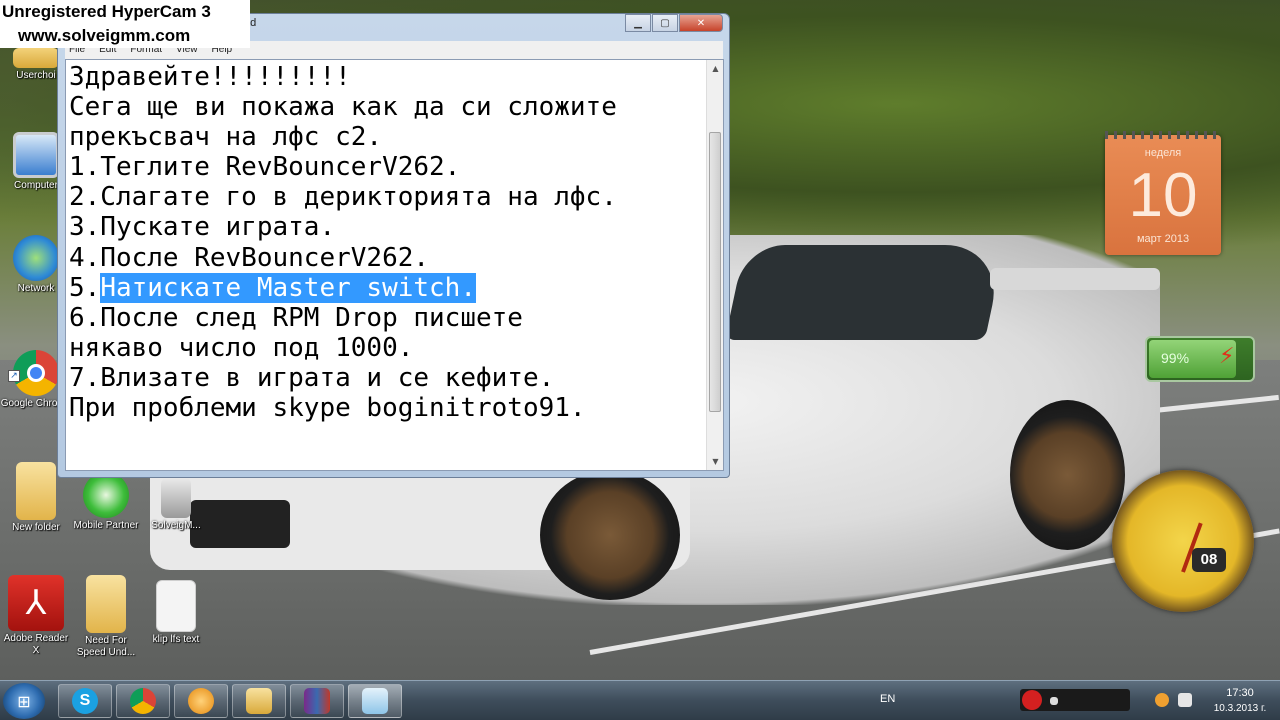  I want to click on desktop-icon-mobile-partner: Mobile Partner, so click(106, 502).